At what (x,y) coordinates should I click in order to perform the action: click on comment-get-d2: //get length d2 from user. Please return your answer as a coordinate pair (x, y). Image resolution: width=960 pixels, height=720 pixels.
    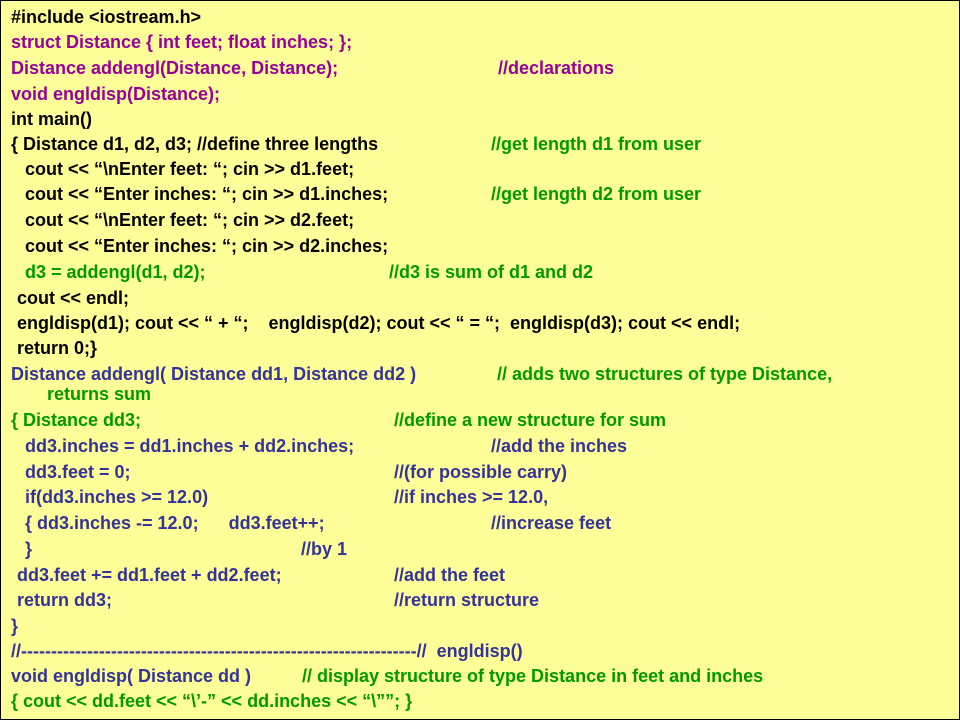
    Looking at the image, I should click on (596, 194).